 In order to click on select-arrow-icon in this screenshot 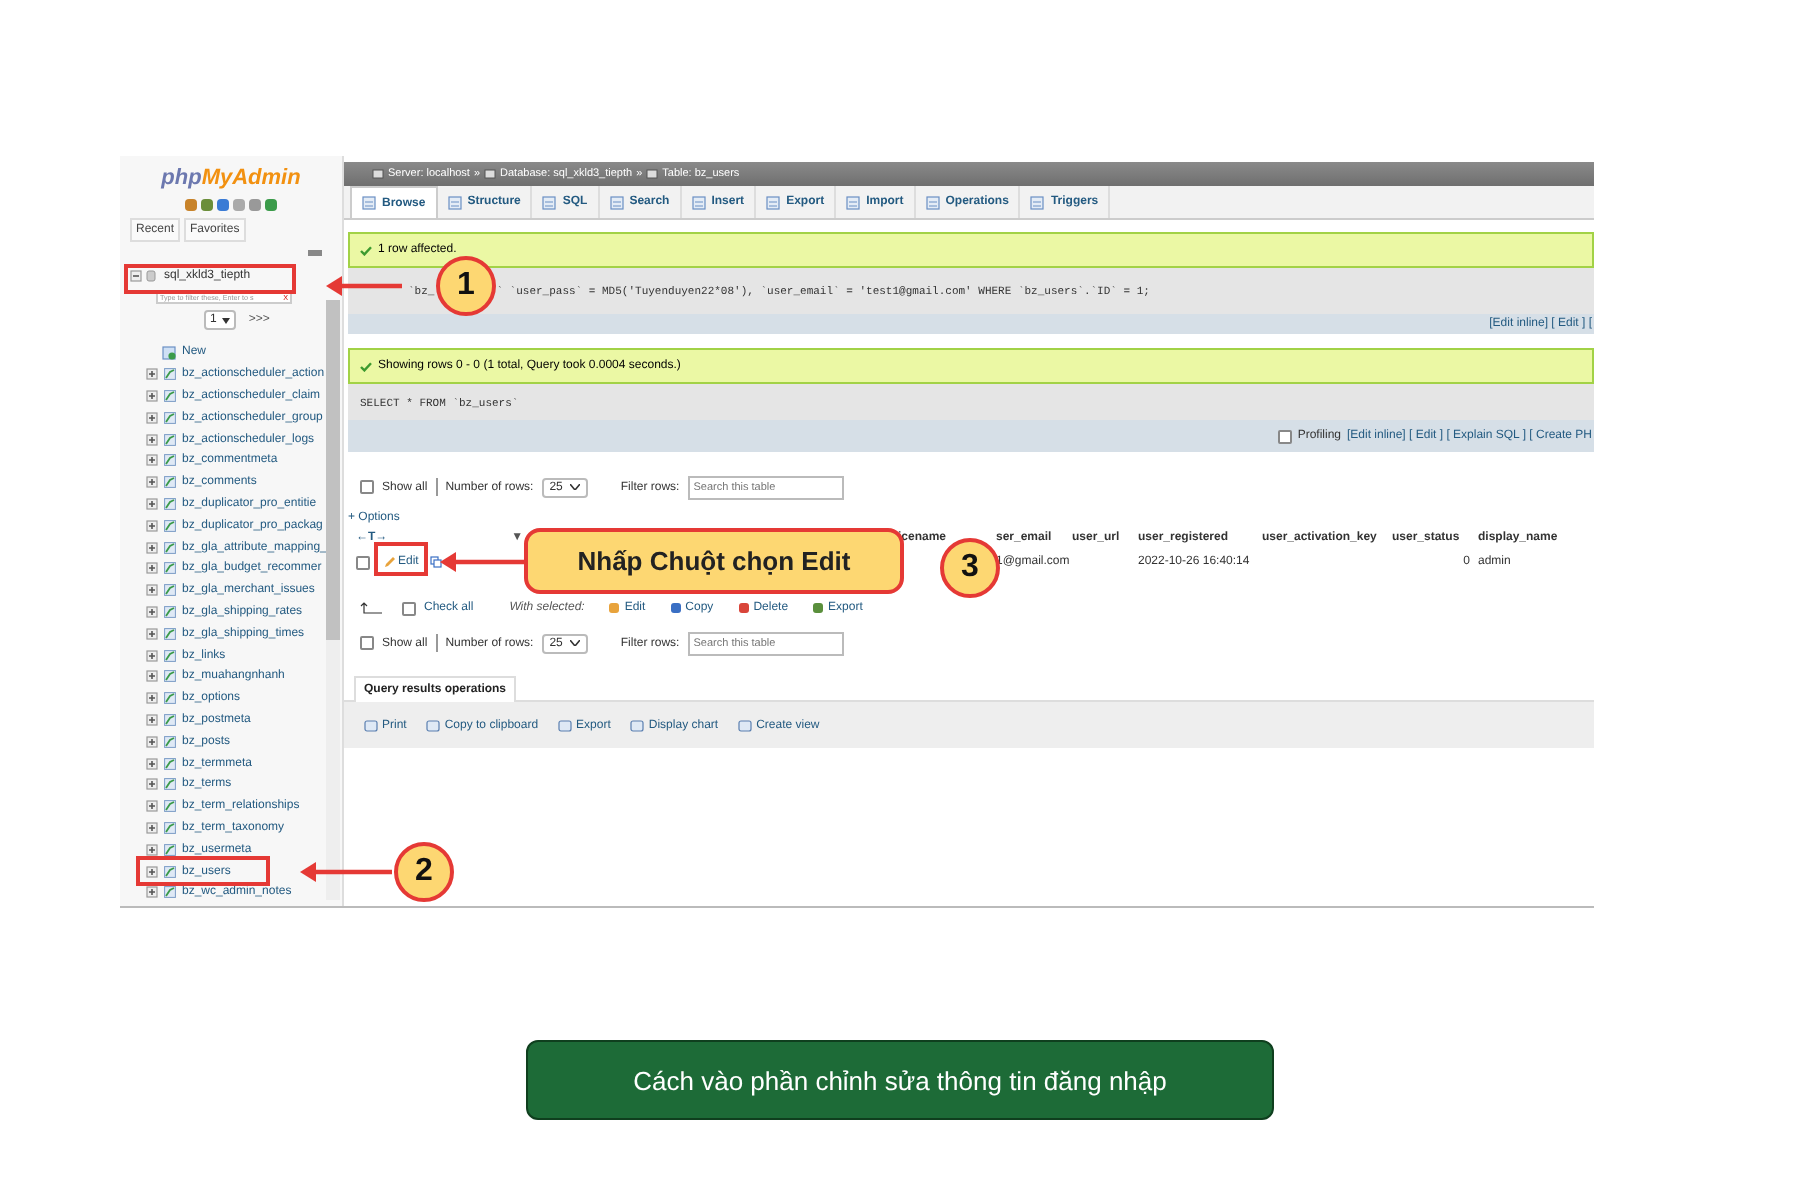, I will do `click(371, 608)`.